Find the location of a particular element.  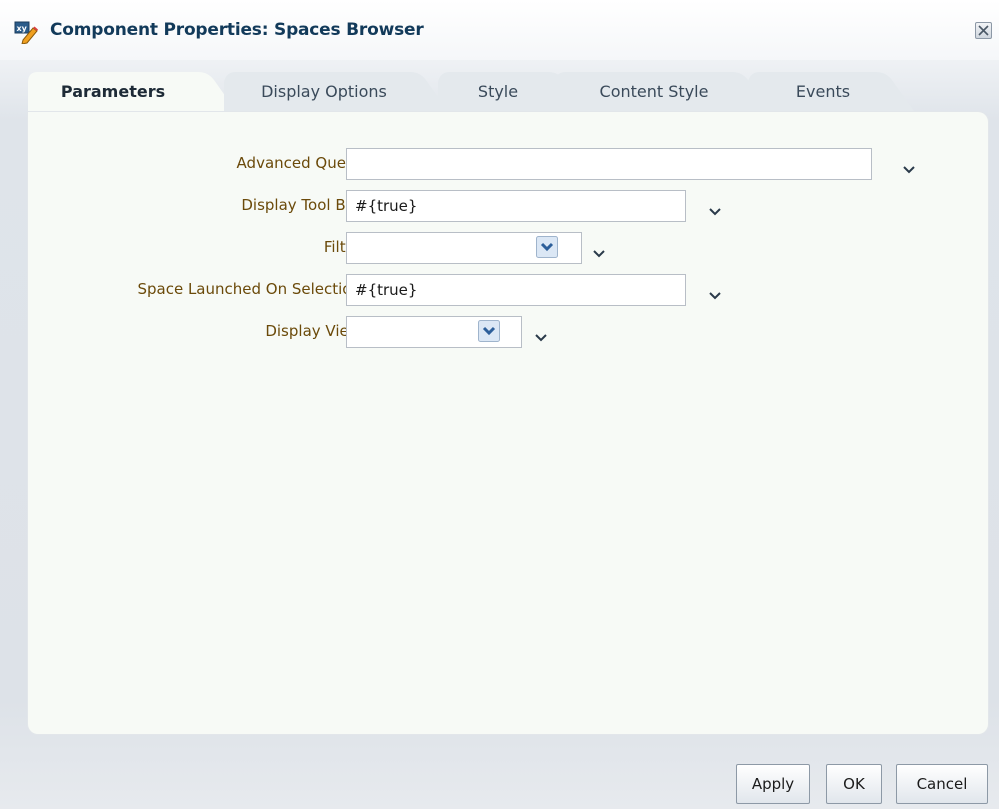

advanced-query-row: Advanced Query is located at coordinates (508, 164).